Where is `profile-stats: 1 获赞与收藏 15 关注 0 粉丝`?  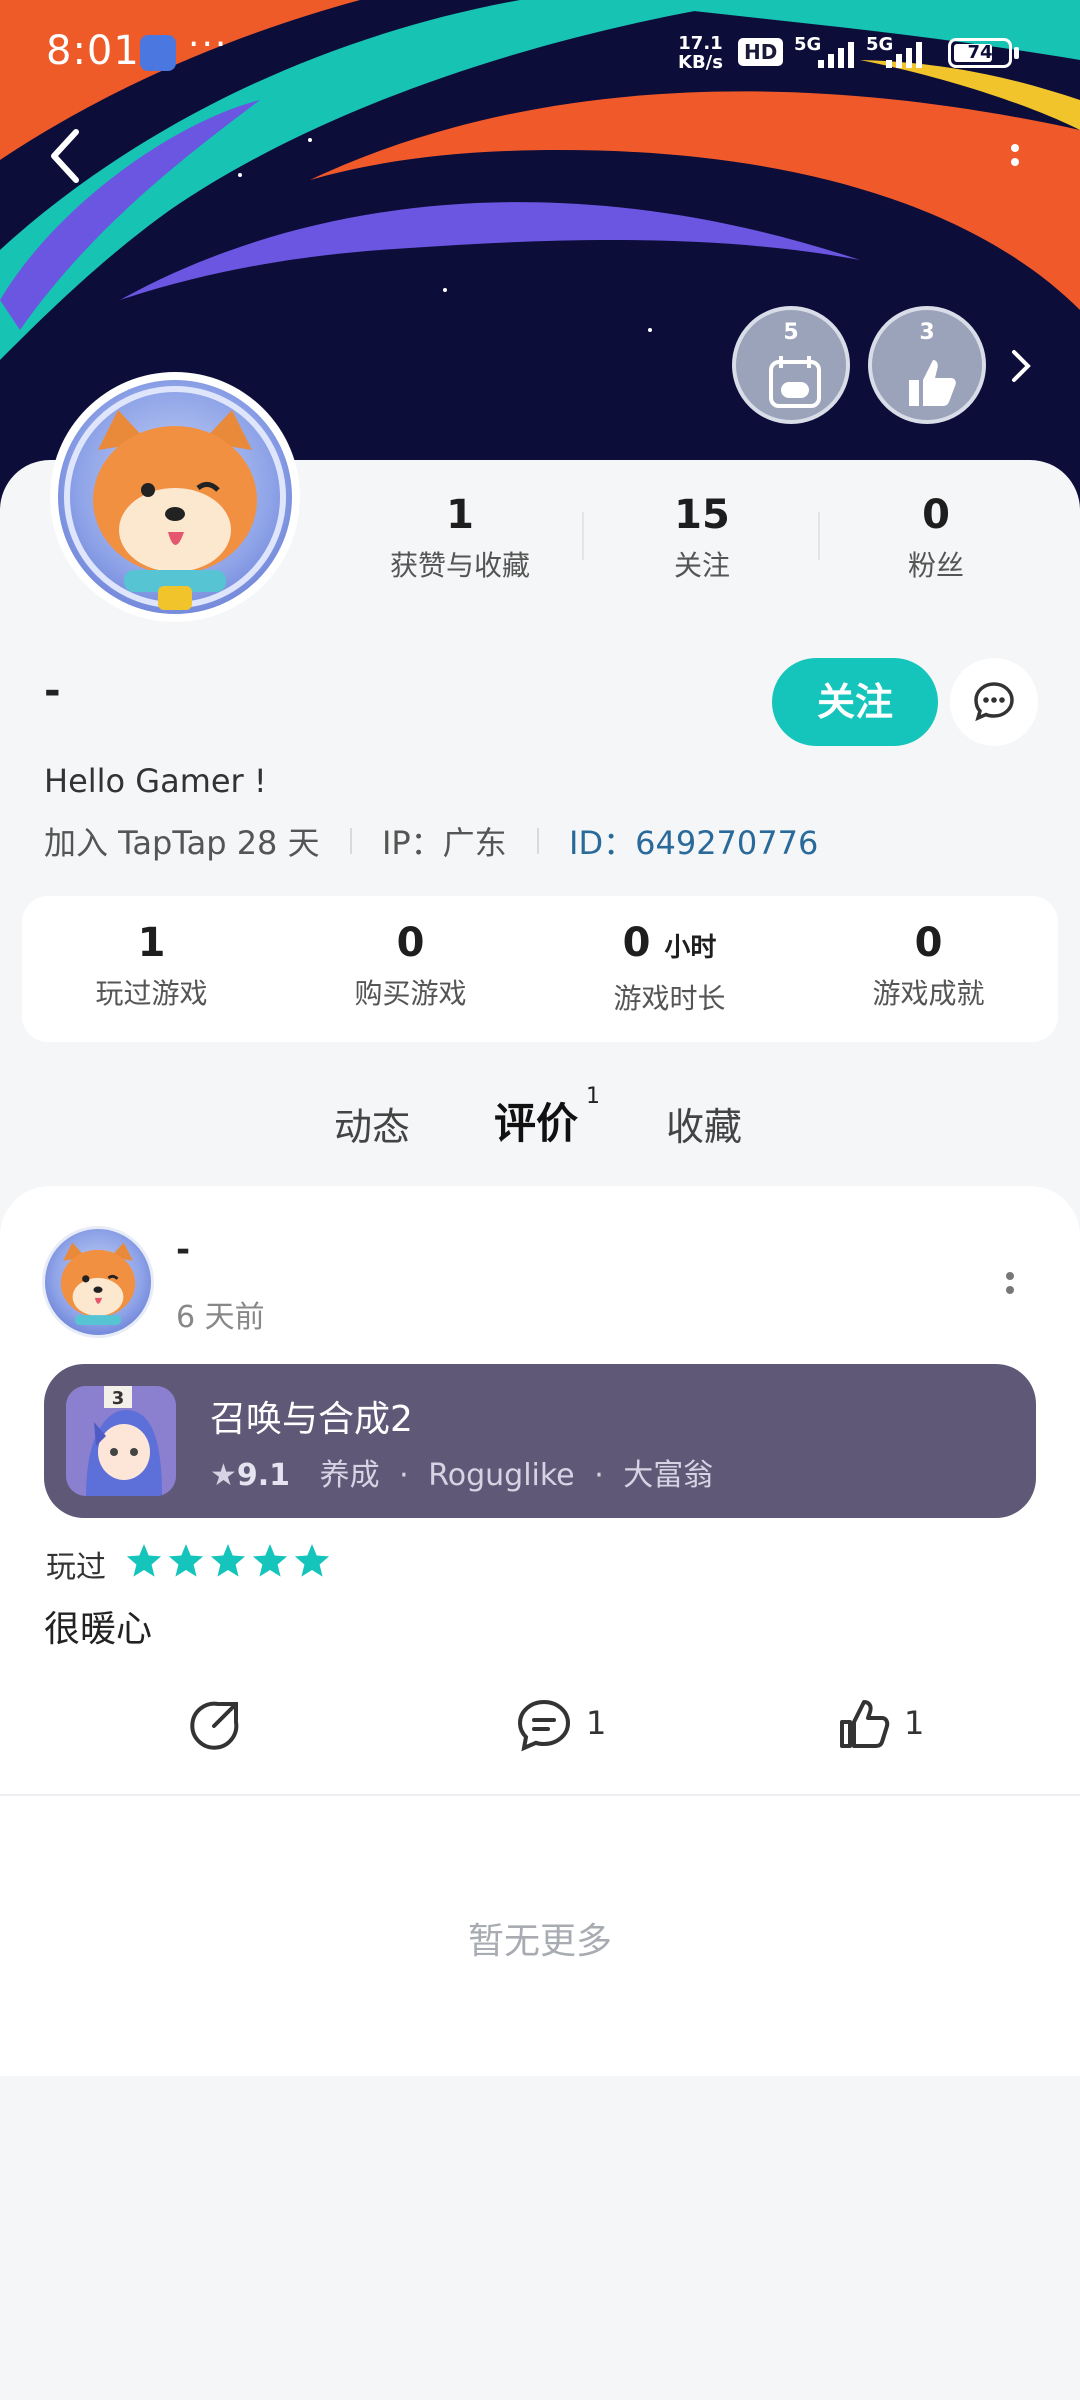
profile-stats: 1 获赞与收藏 15 关注 0 粉丝 is located at coordinates (715, 540).